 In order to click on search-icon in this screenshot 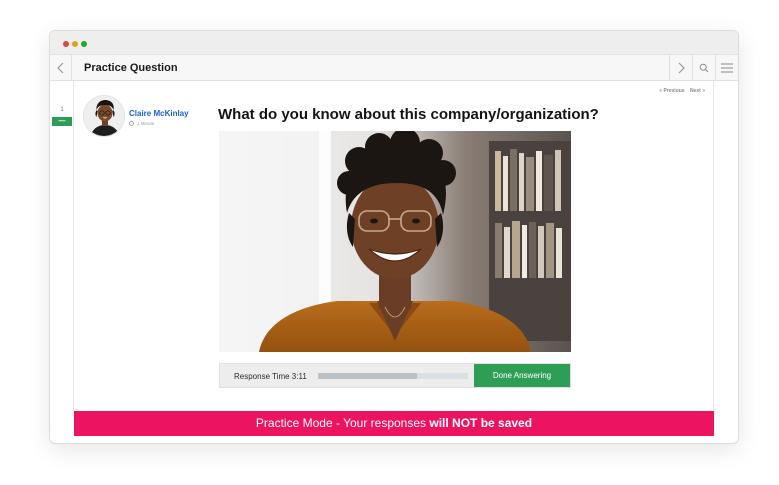, I will do `click(704, 68)`.